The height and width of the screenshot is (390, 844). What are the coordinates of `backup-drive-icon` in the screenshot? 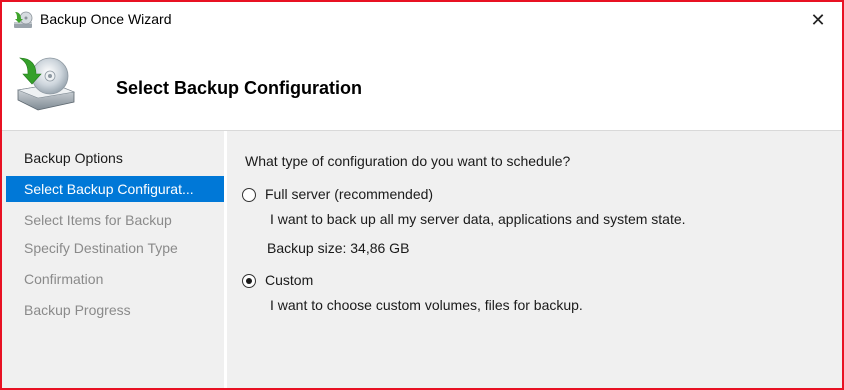 It's located at (46, 84).